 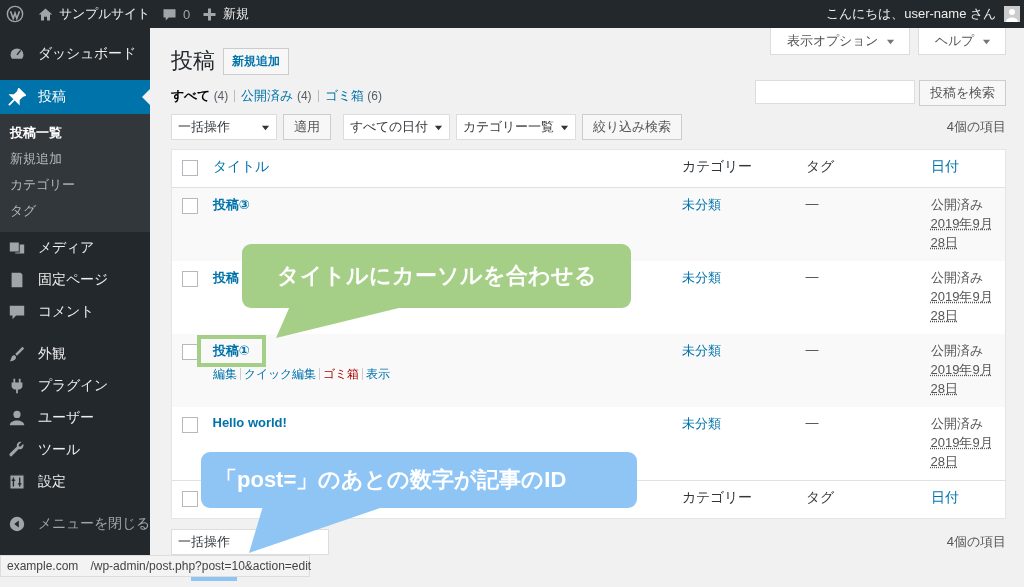 I want to click on collapse-icon, so click(x=17, y=524).